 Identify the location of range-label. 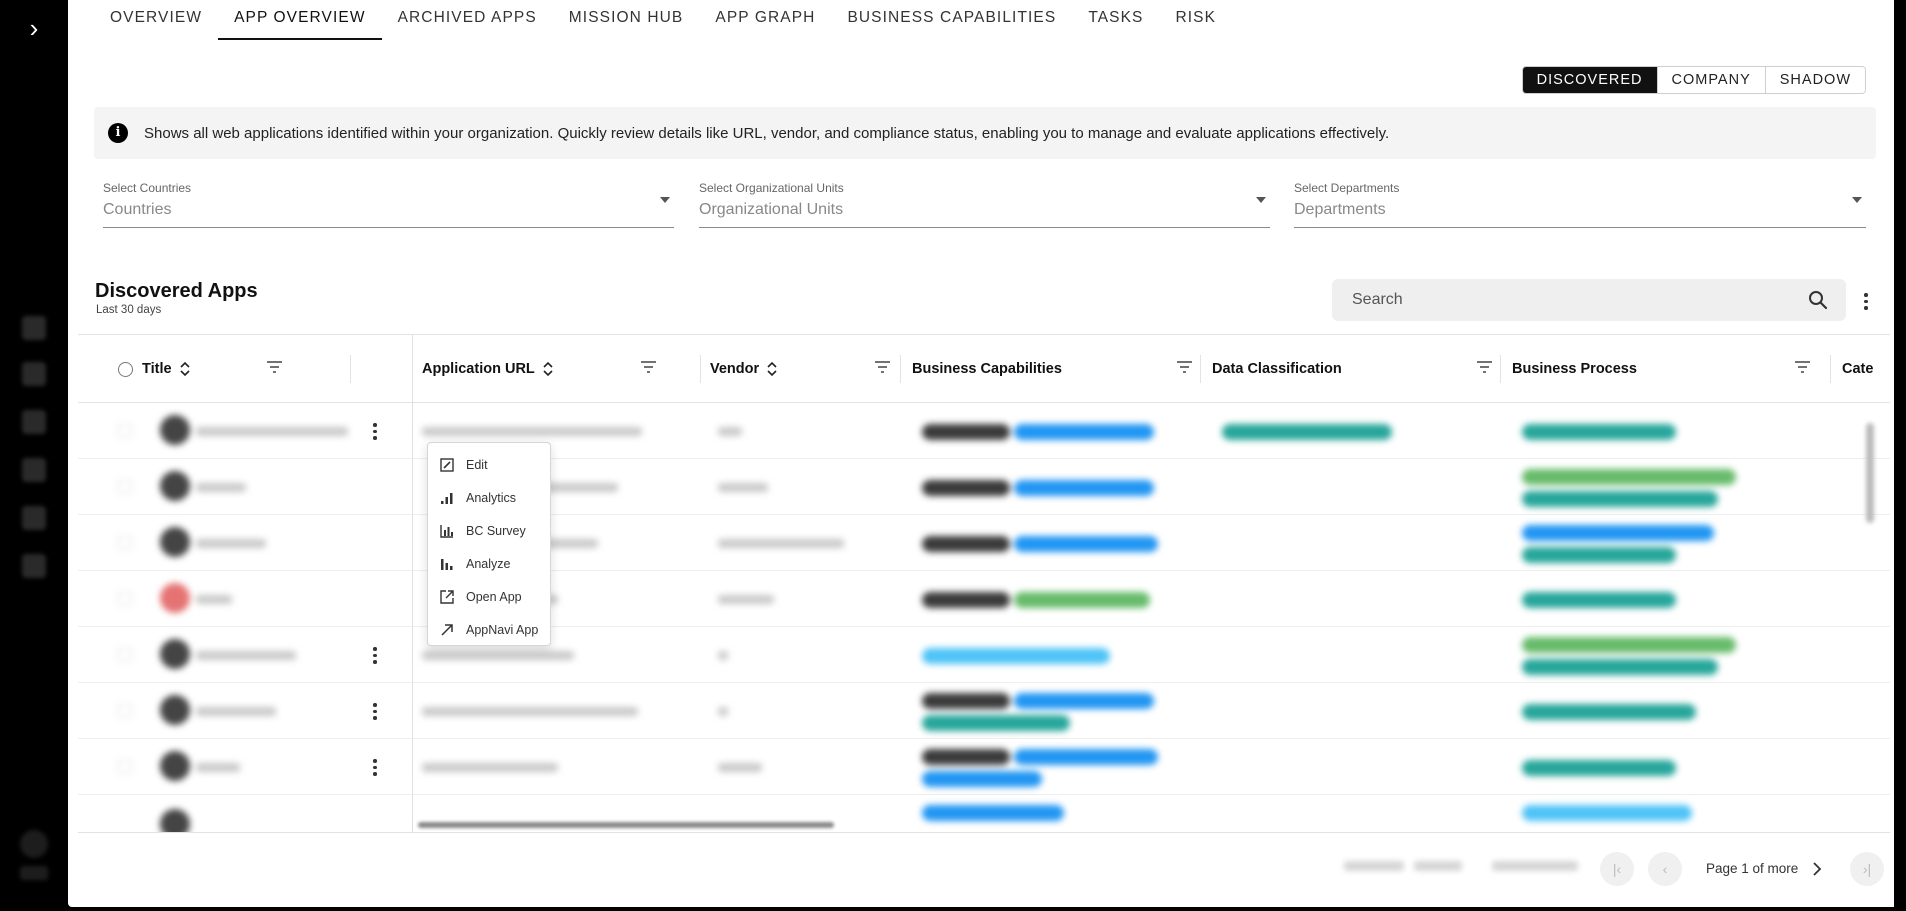
(1535, 866).